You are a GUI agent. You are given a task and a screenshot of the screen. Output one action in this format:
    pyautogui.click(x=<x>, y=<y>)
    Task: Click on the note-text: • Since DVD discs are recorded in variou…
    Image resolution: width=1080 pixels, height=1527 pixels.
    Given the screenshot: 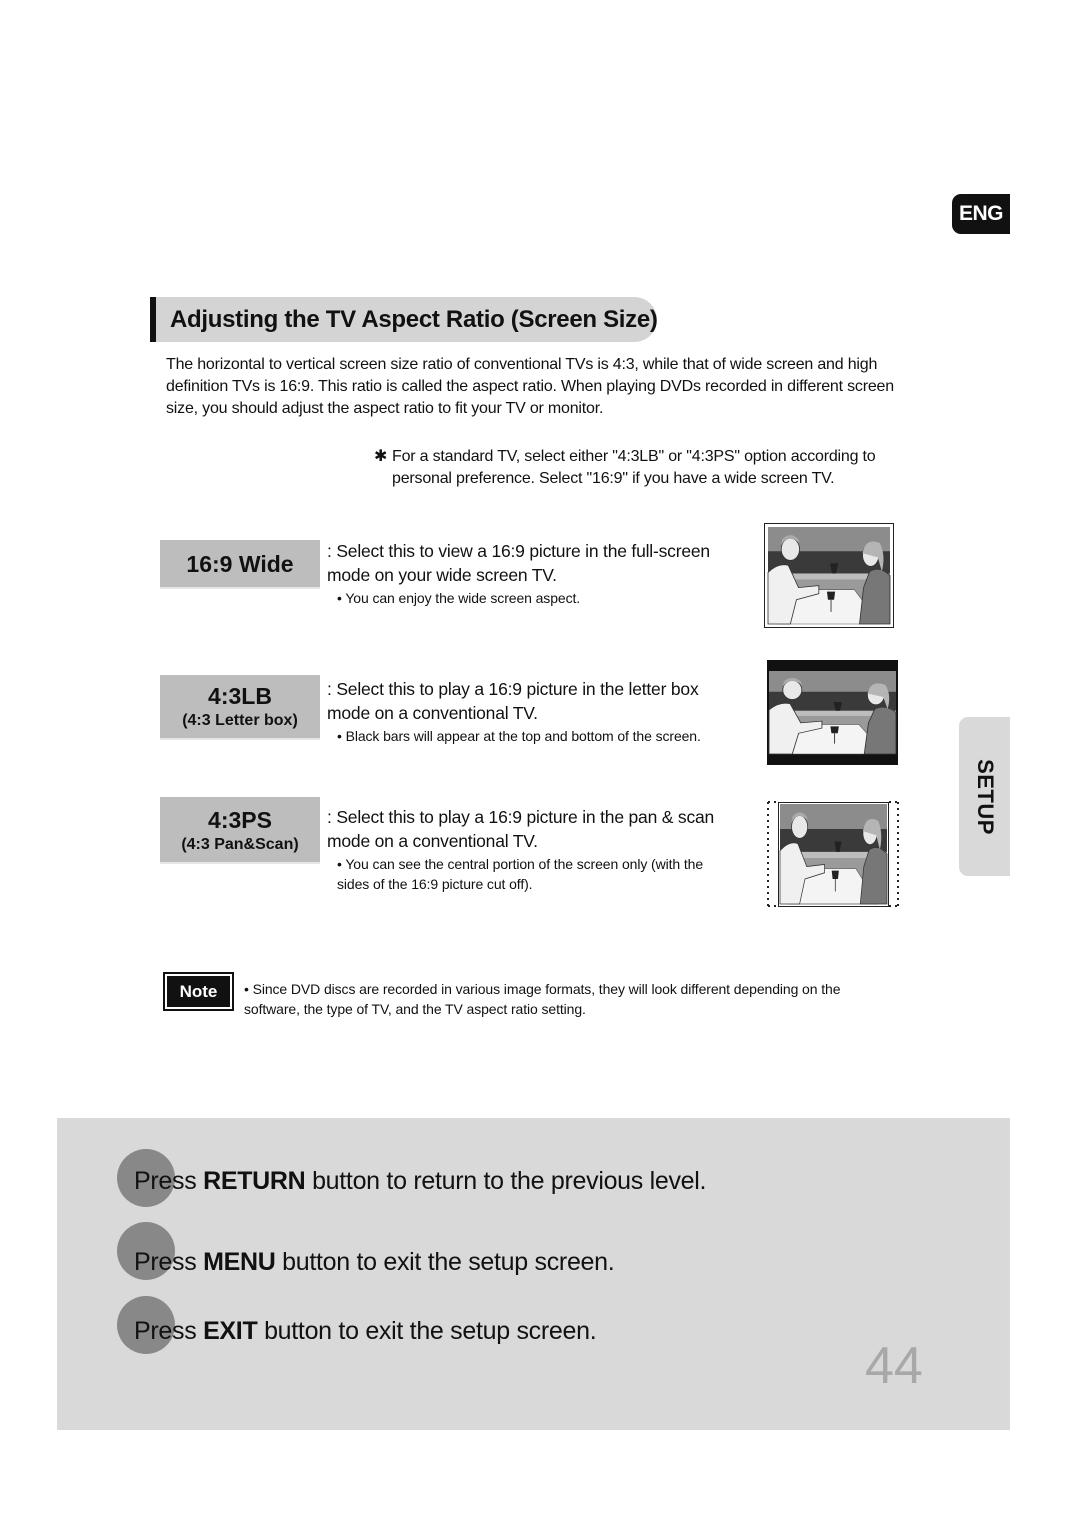 What is the action you would take?
    pyautogui.click(x=542, y=999)
    